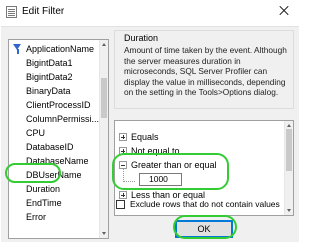  Describe the element at coordinates (103, 139) in the screenshot. I see `column-list-scrollbar` at that location.